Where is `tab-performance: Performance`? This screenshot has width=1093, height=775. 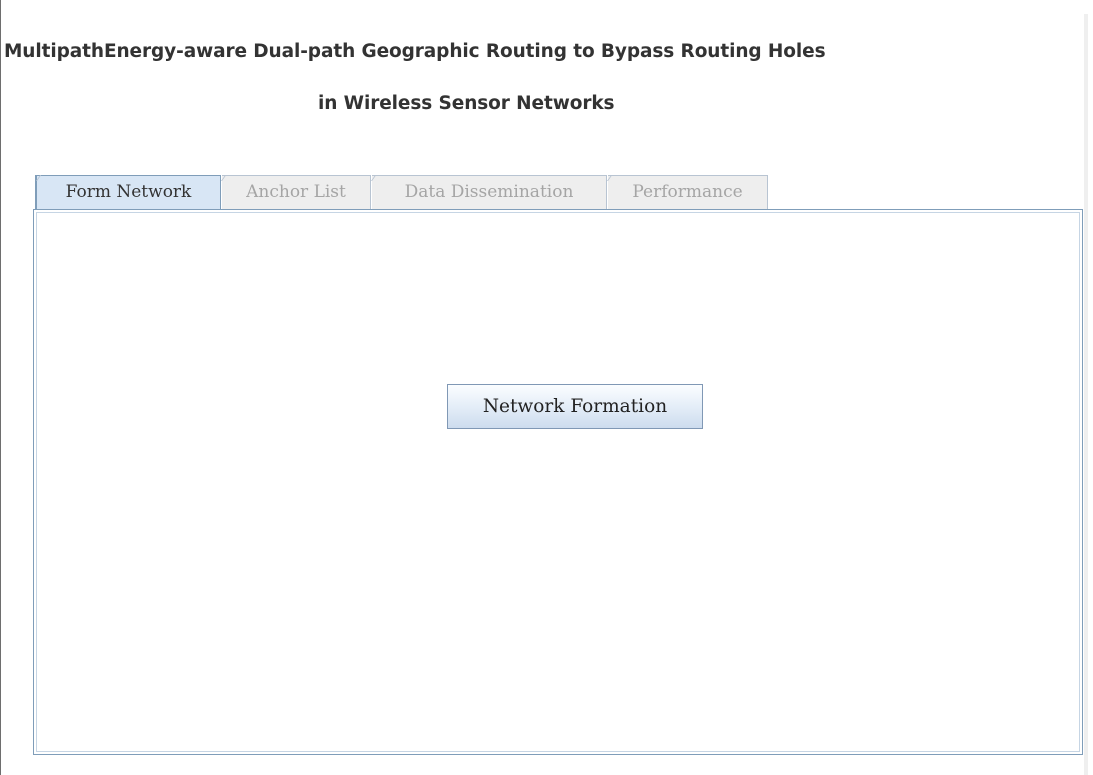
tab-performance: Performance is located at coordinates (688, 192).